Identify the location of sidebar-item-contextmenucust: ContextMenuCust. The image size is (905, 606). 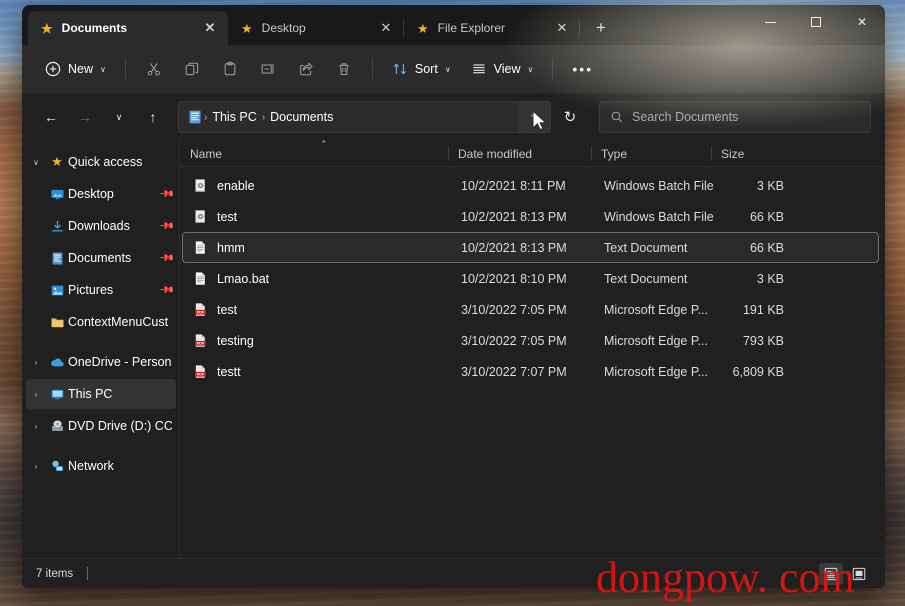
(101, 322).